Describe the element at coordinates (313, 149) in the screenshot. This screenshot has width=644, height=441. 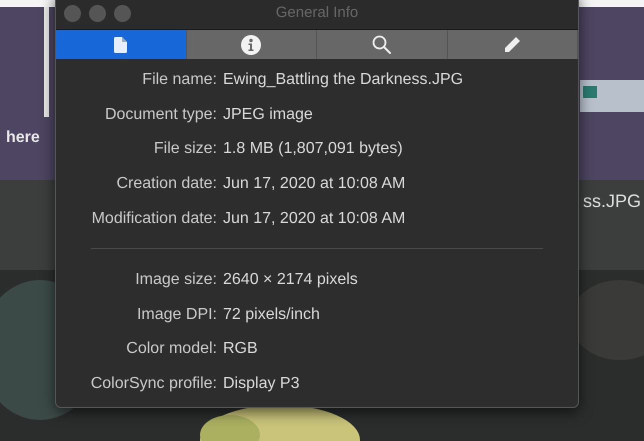
I see `field-value: 1.8 MB (1,807,091 bytes)` at that location.